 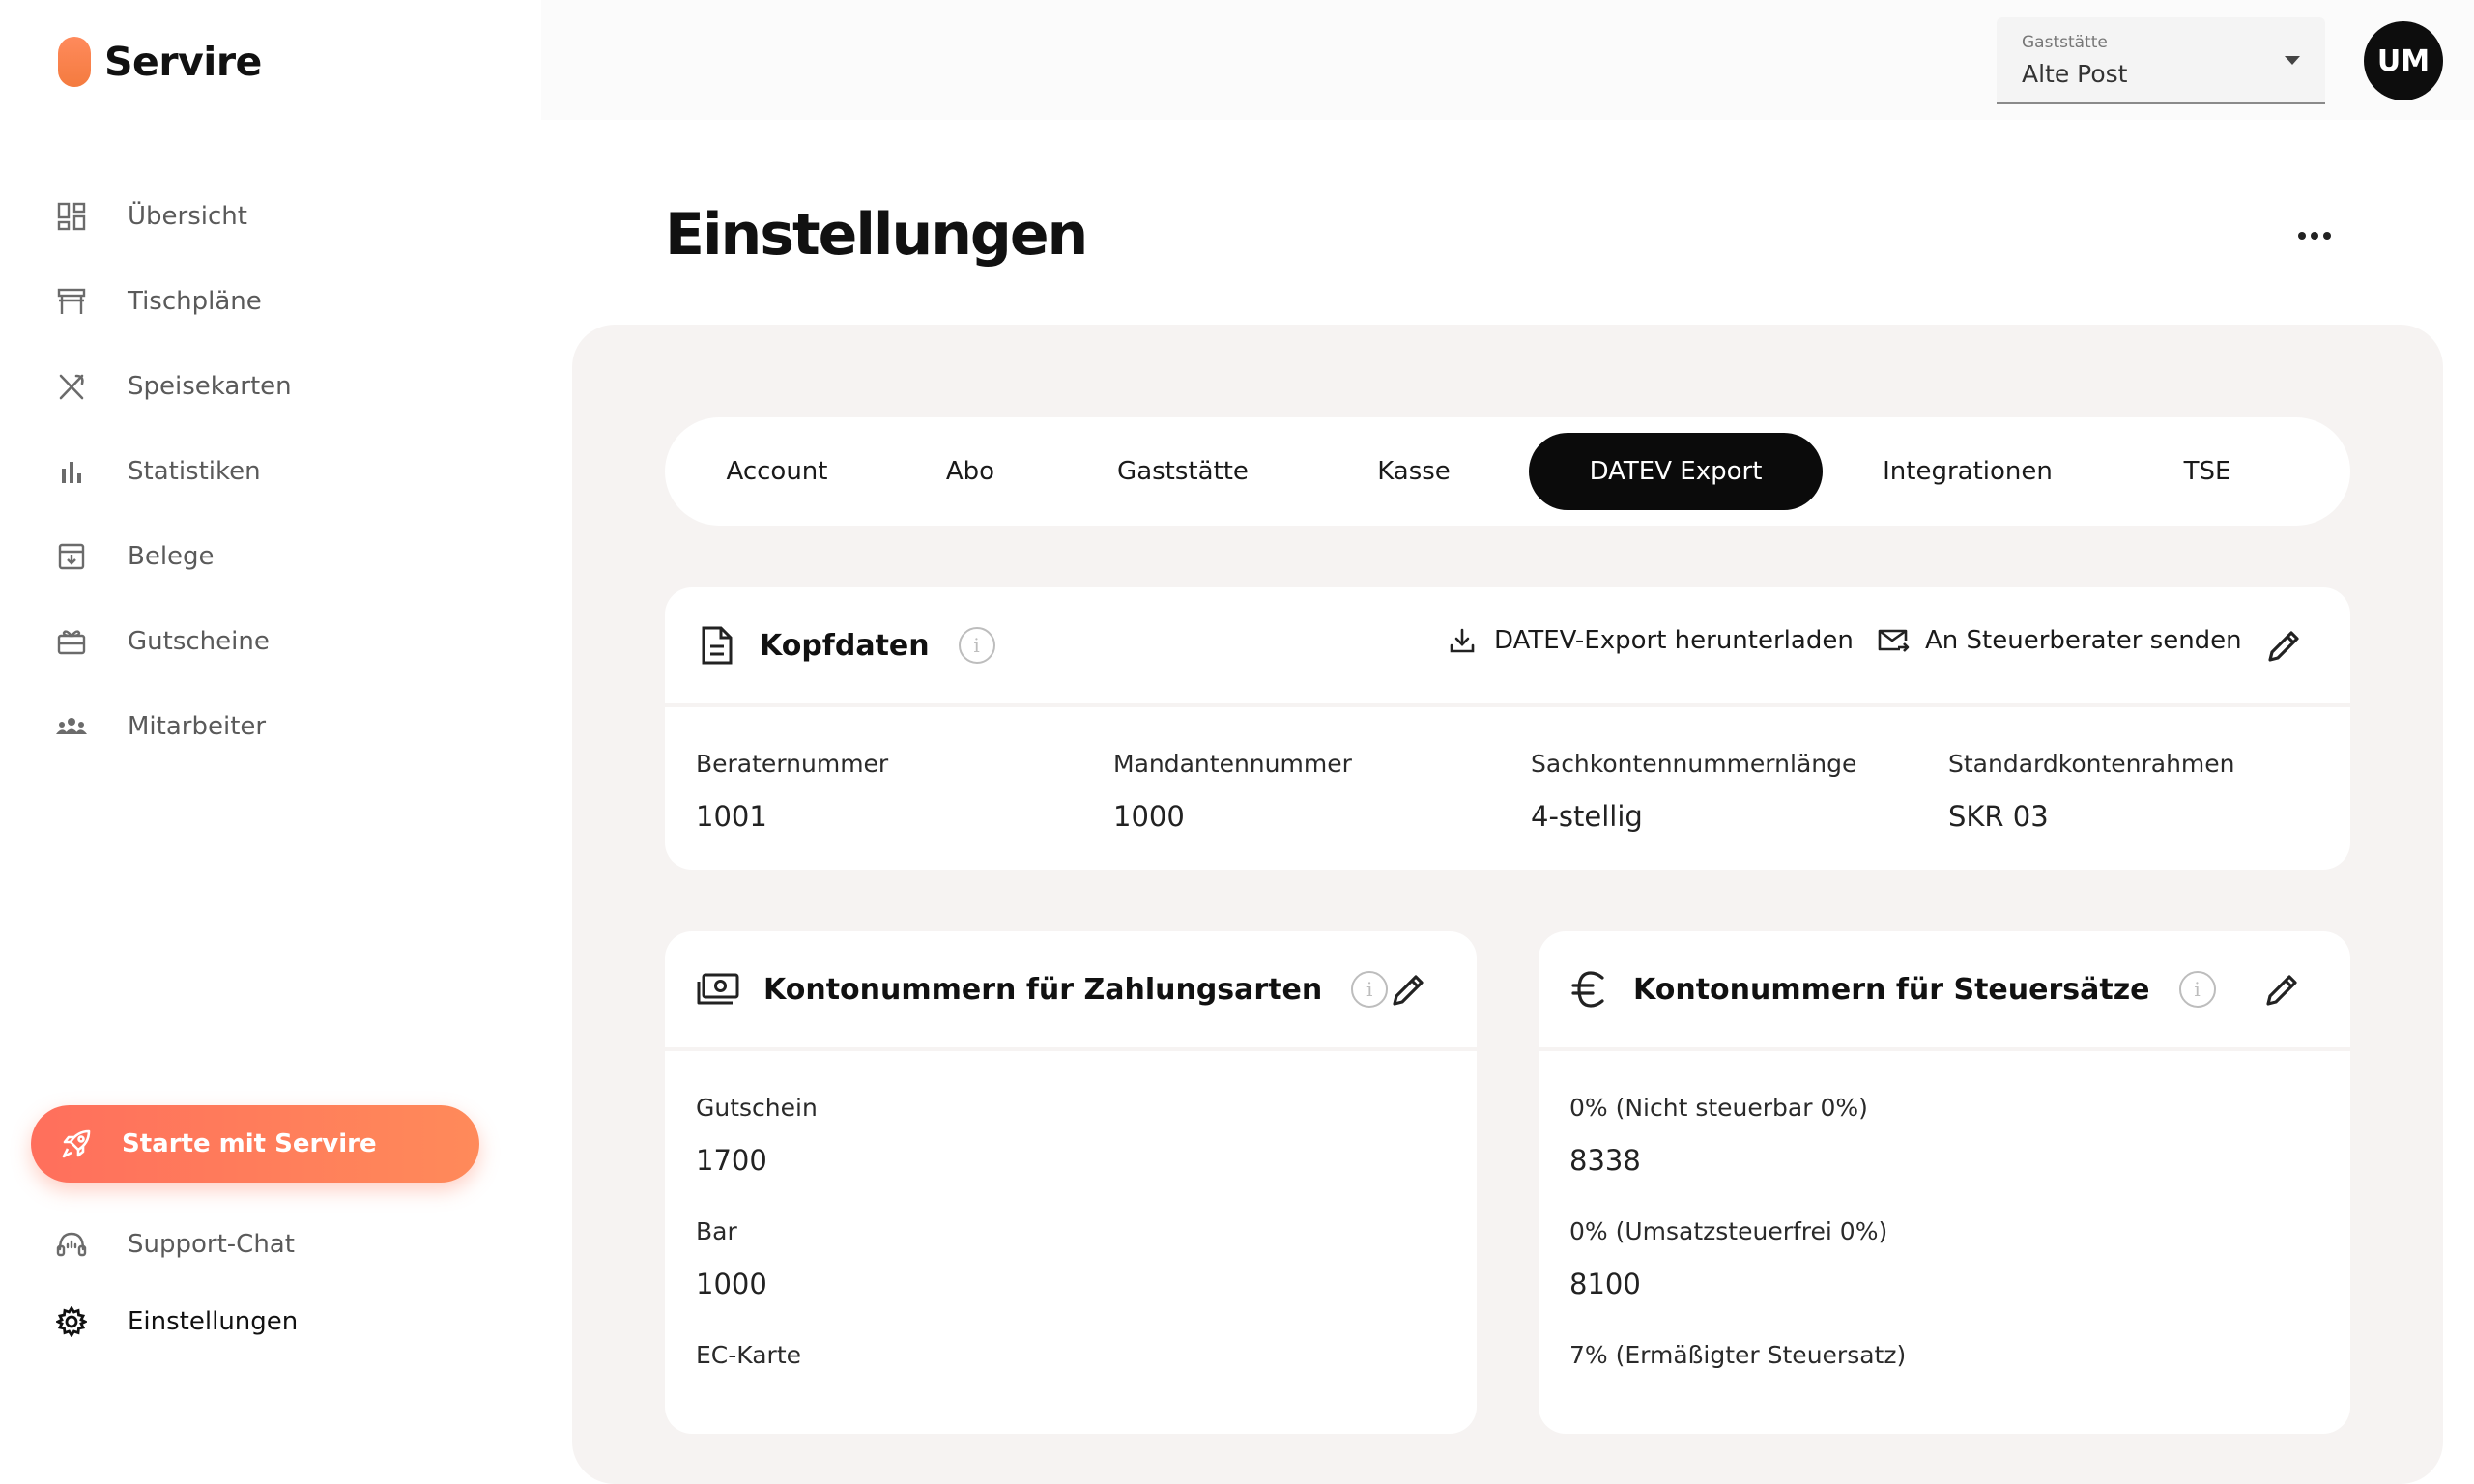 I want to click on sidebar-item-label: Support-Chat, so click(x=212, y=1245).